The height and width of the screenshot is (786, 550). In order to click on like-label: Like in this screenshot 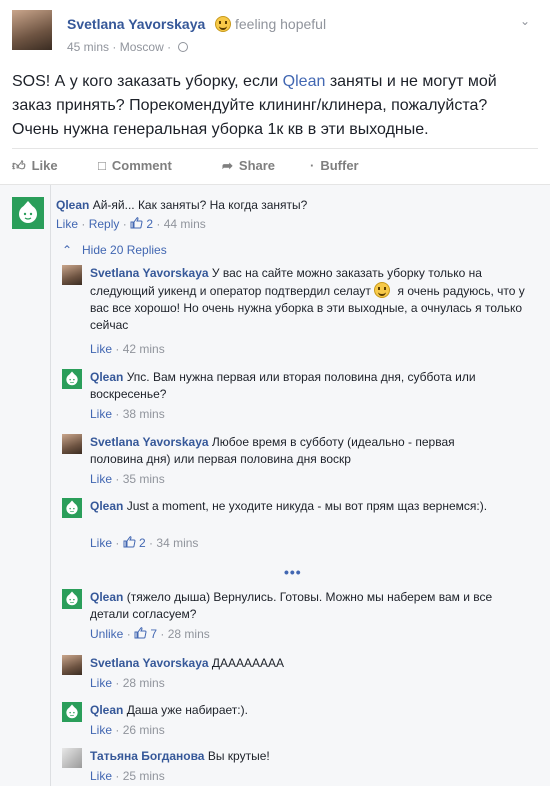, I will do `click(44, 165)`.